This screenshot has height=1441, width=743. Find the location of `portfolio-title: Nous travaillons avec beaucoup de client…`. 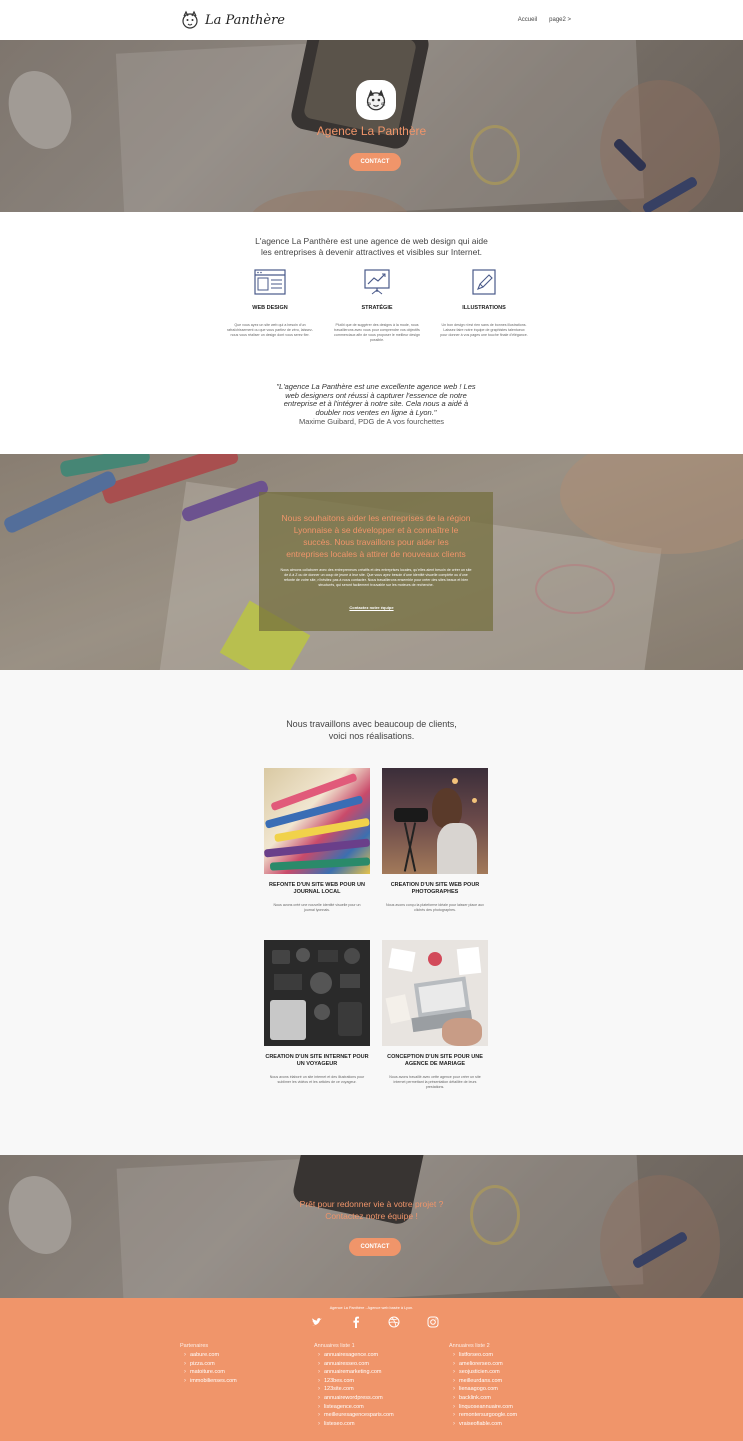

portfolio-title: Nous travaillons avec beaucoup de client… is located at coordinates (371, 730).